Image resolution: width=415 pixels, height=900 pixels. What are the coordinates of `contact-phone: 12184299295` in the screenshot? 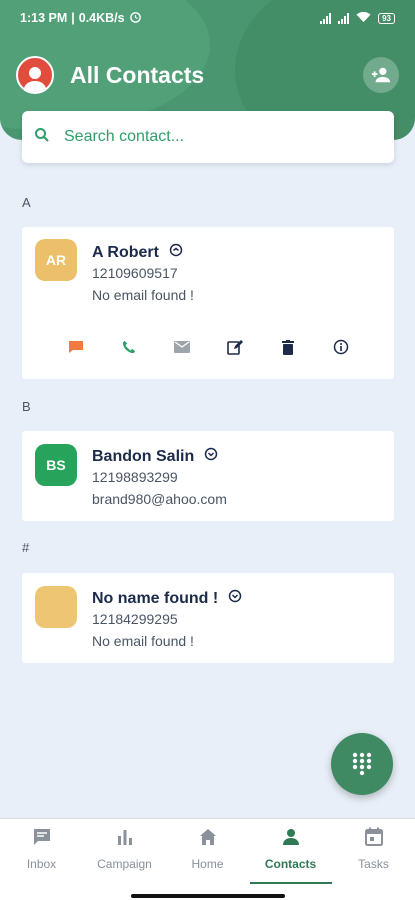 It's located at (135, 619).